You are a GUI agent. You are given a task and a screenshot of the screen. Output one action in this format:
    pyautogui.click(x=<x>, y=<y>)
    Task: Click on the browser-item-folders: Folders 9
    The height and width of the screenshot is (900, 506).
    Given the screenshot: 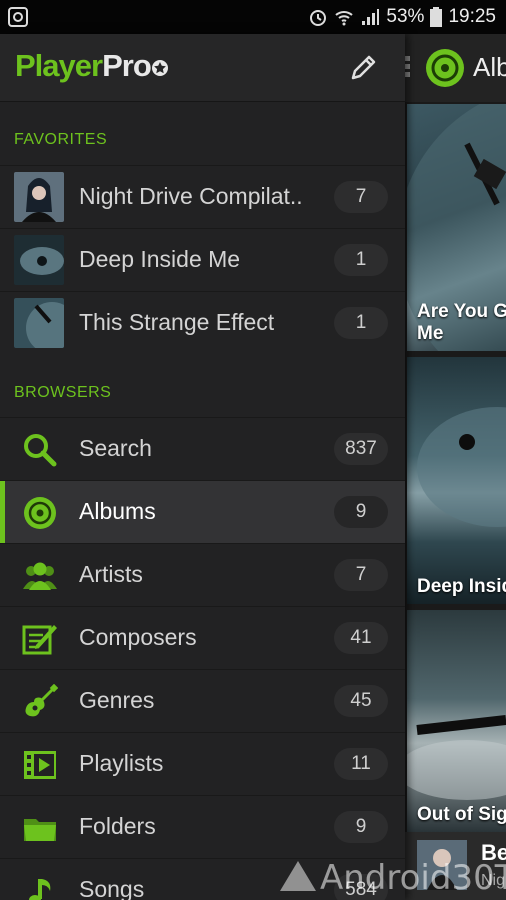 What is the action you would take?
    pyautogui.click(x=202, y=826)
    